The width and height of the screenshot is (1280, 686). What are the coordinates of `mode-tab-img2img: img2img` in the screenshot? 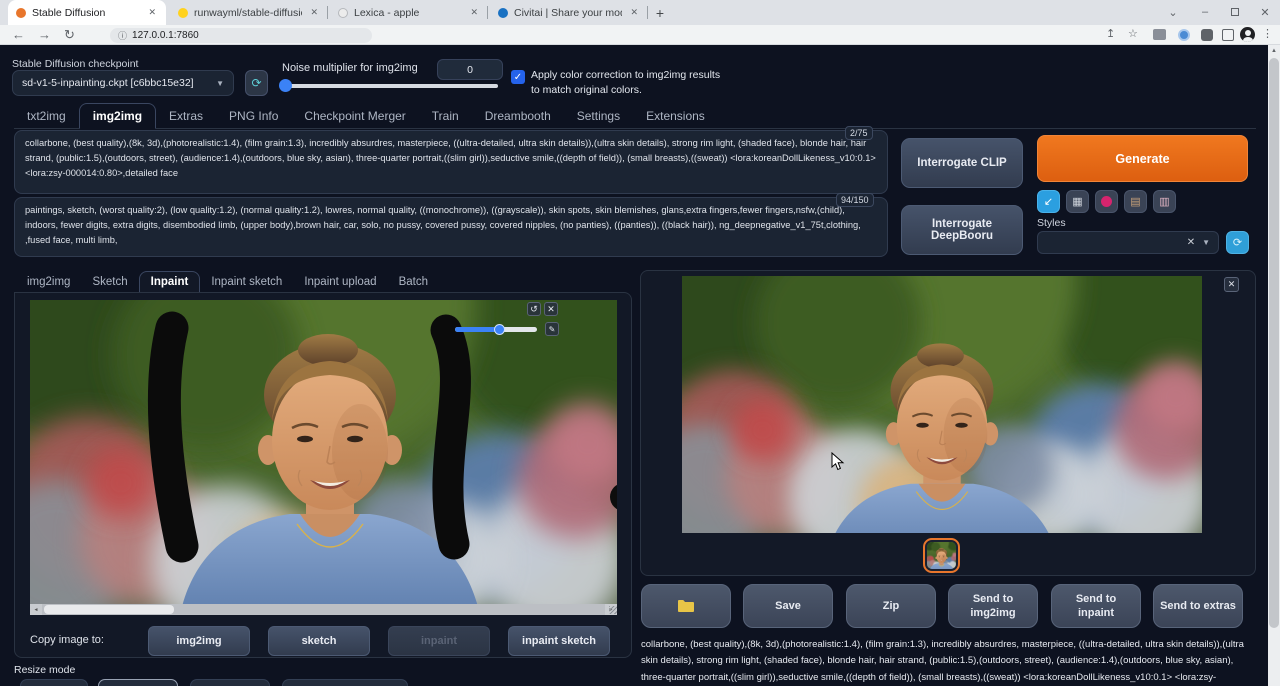 It's located at (48, 282).